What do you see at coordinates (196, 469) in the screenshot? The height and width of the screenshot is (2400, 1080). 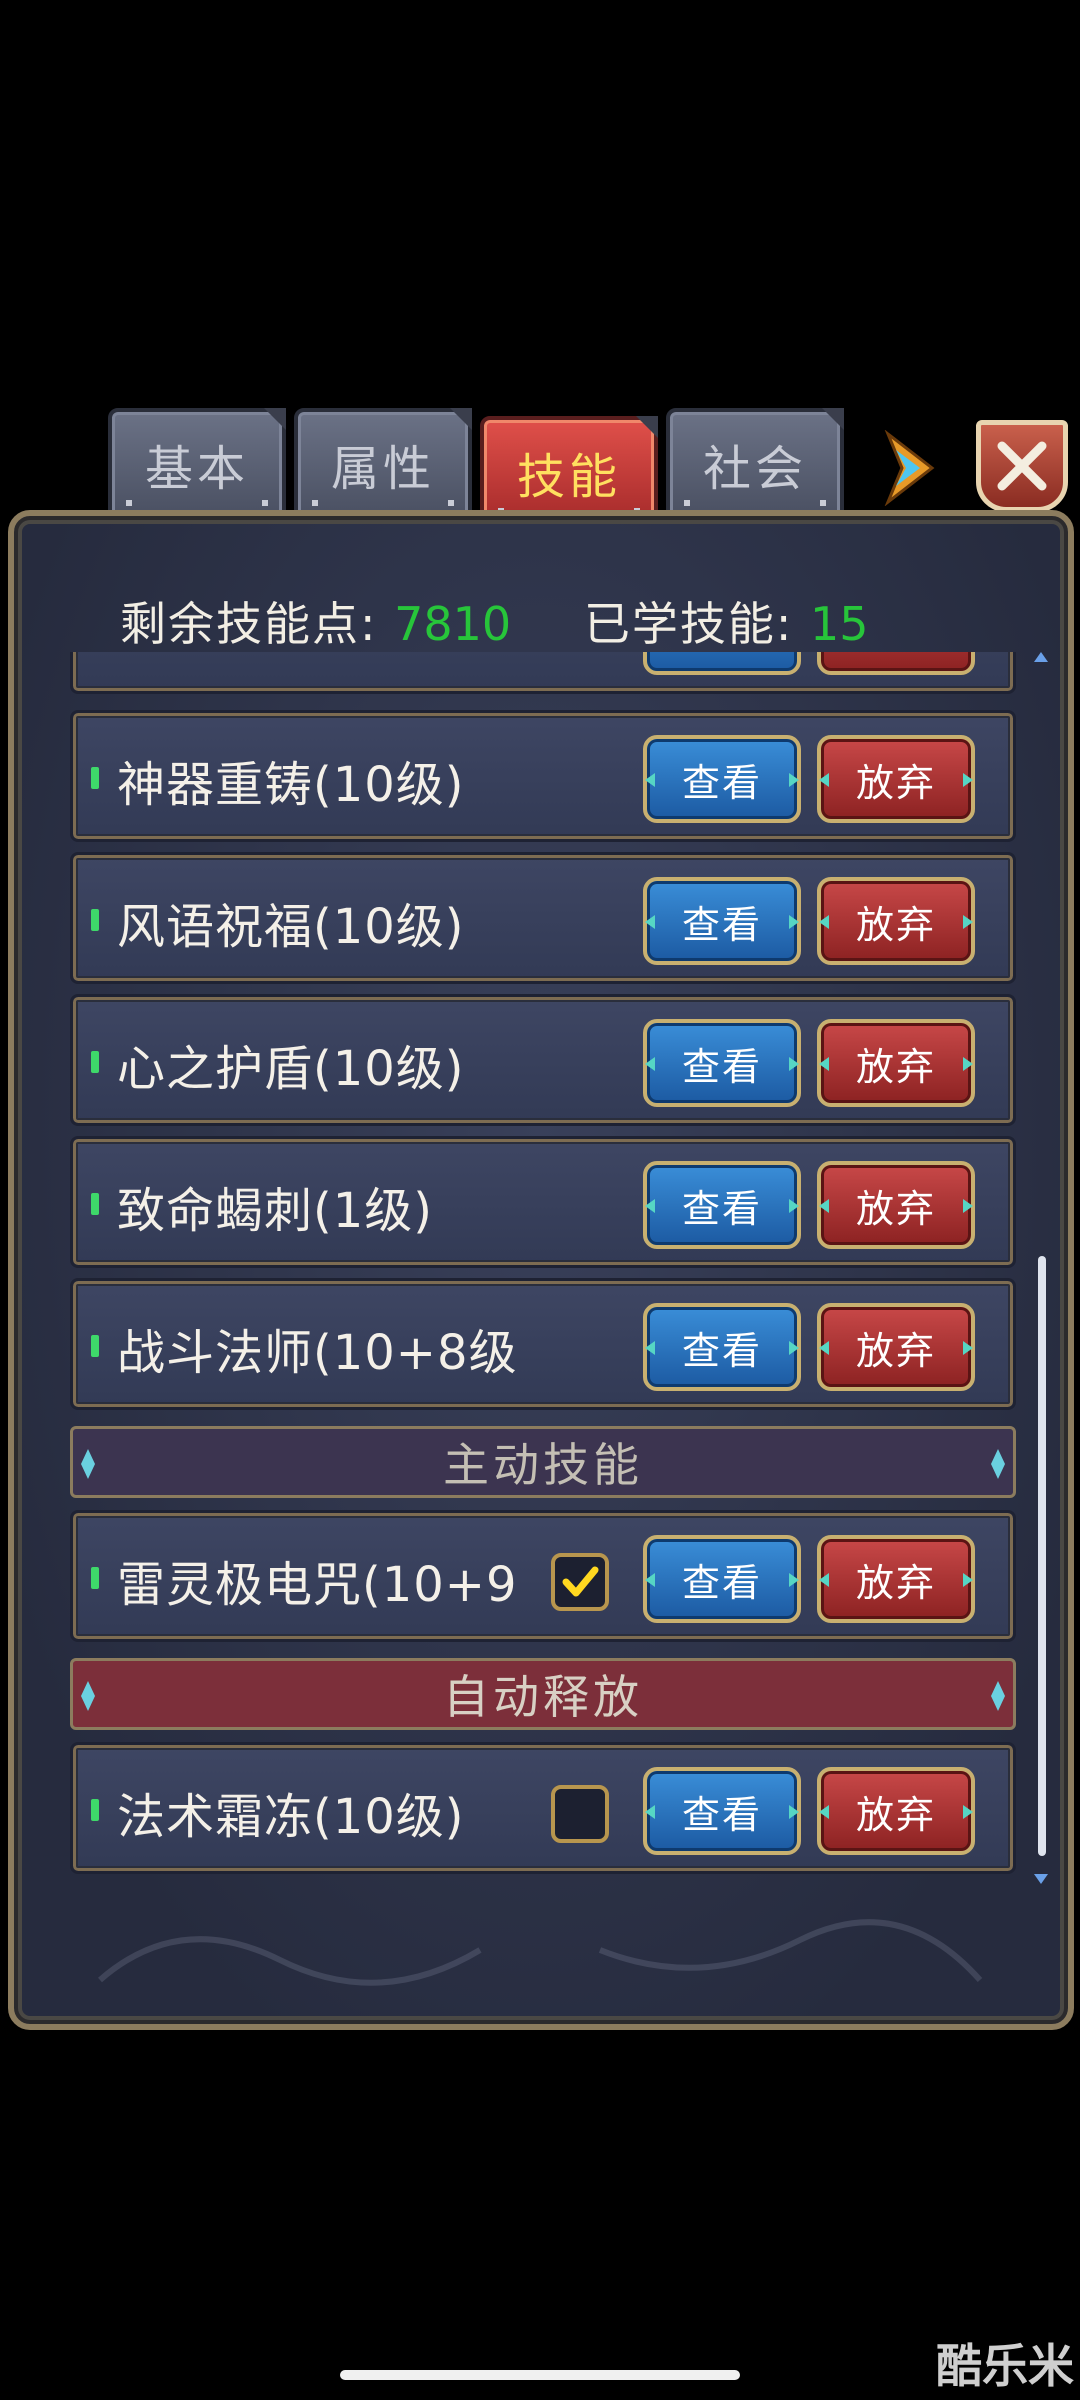 I see `tab-basic-label: 基本` at bounding box center [196, 469].